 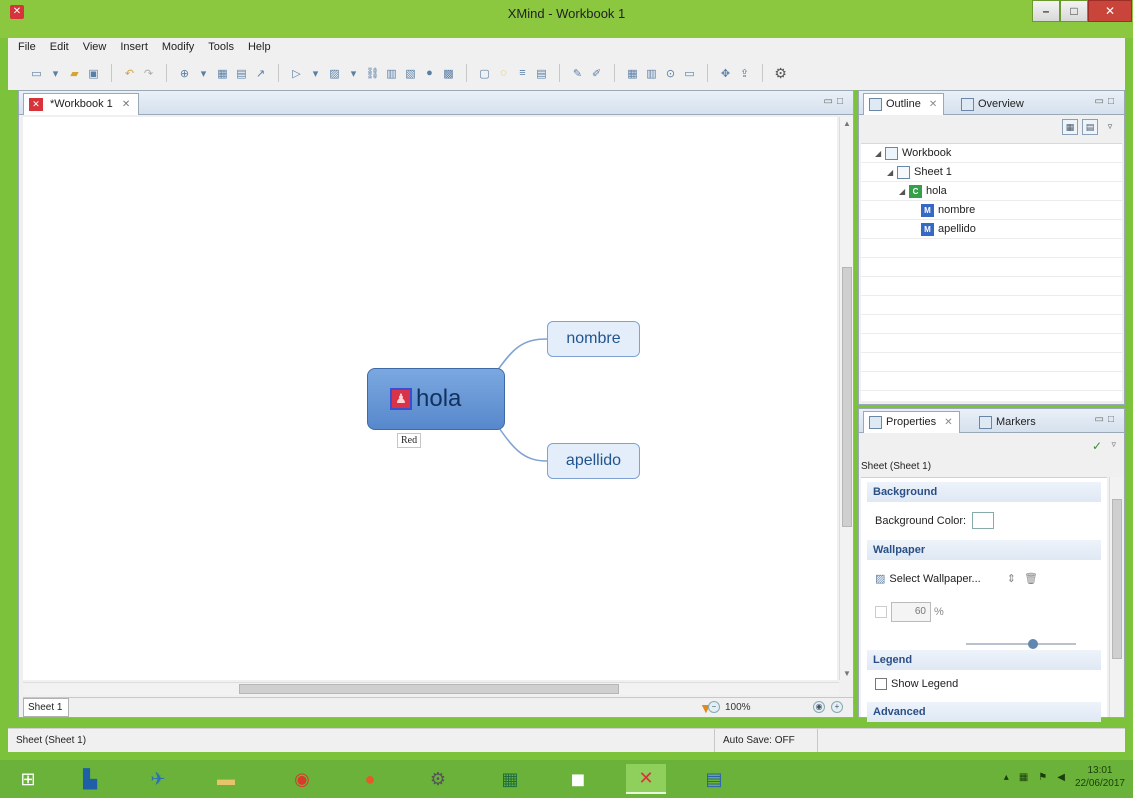 I want to click on floating-topic-icon: ▤, so click(x=241, y=73).